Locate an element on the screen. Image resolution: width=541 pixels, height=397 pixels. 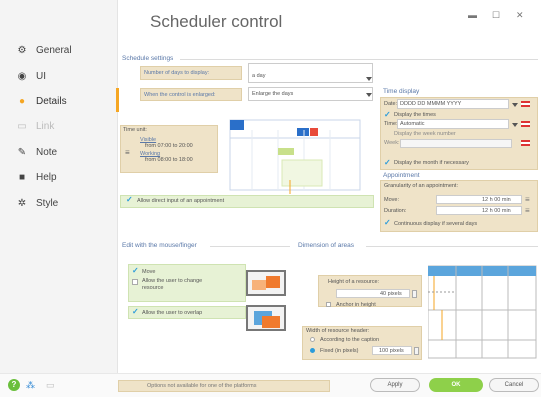
display-week-label: Display the week number is located at coordinates (425, 134).